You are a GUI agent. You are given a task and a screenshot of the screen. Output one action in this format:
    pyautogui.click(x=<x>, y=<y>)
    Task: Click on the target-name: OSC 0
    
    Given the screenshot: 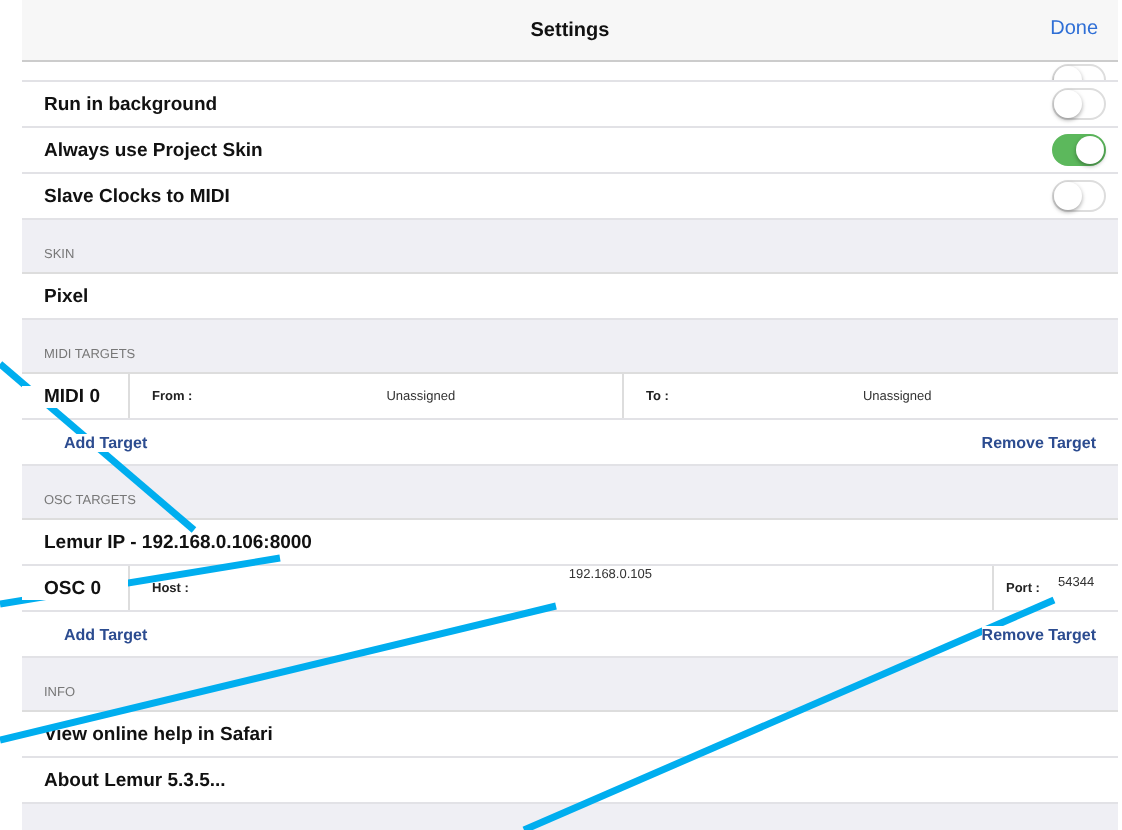 What is the action you would take?
    pyautogui.click(x=75, y=588)
    